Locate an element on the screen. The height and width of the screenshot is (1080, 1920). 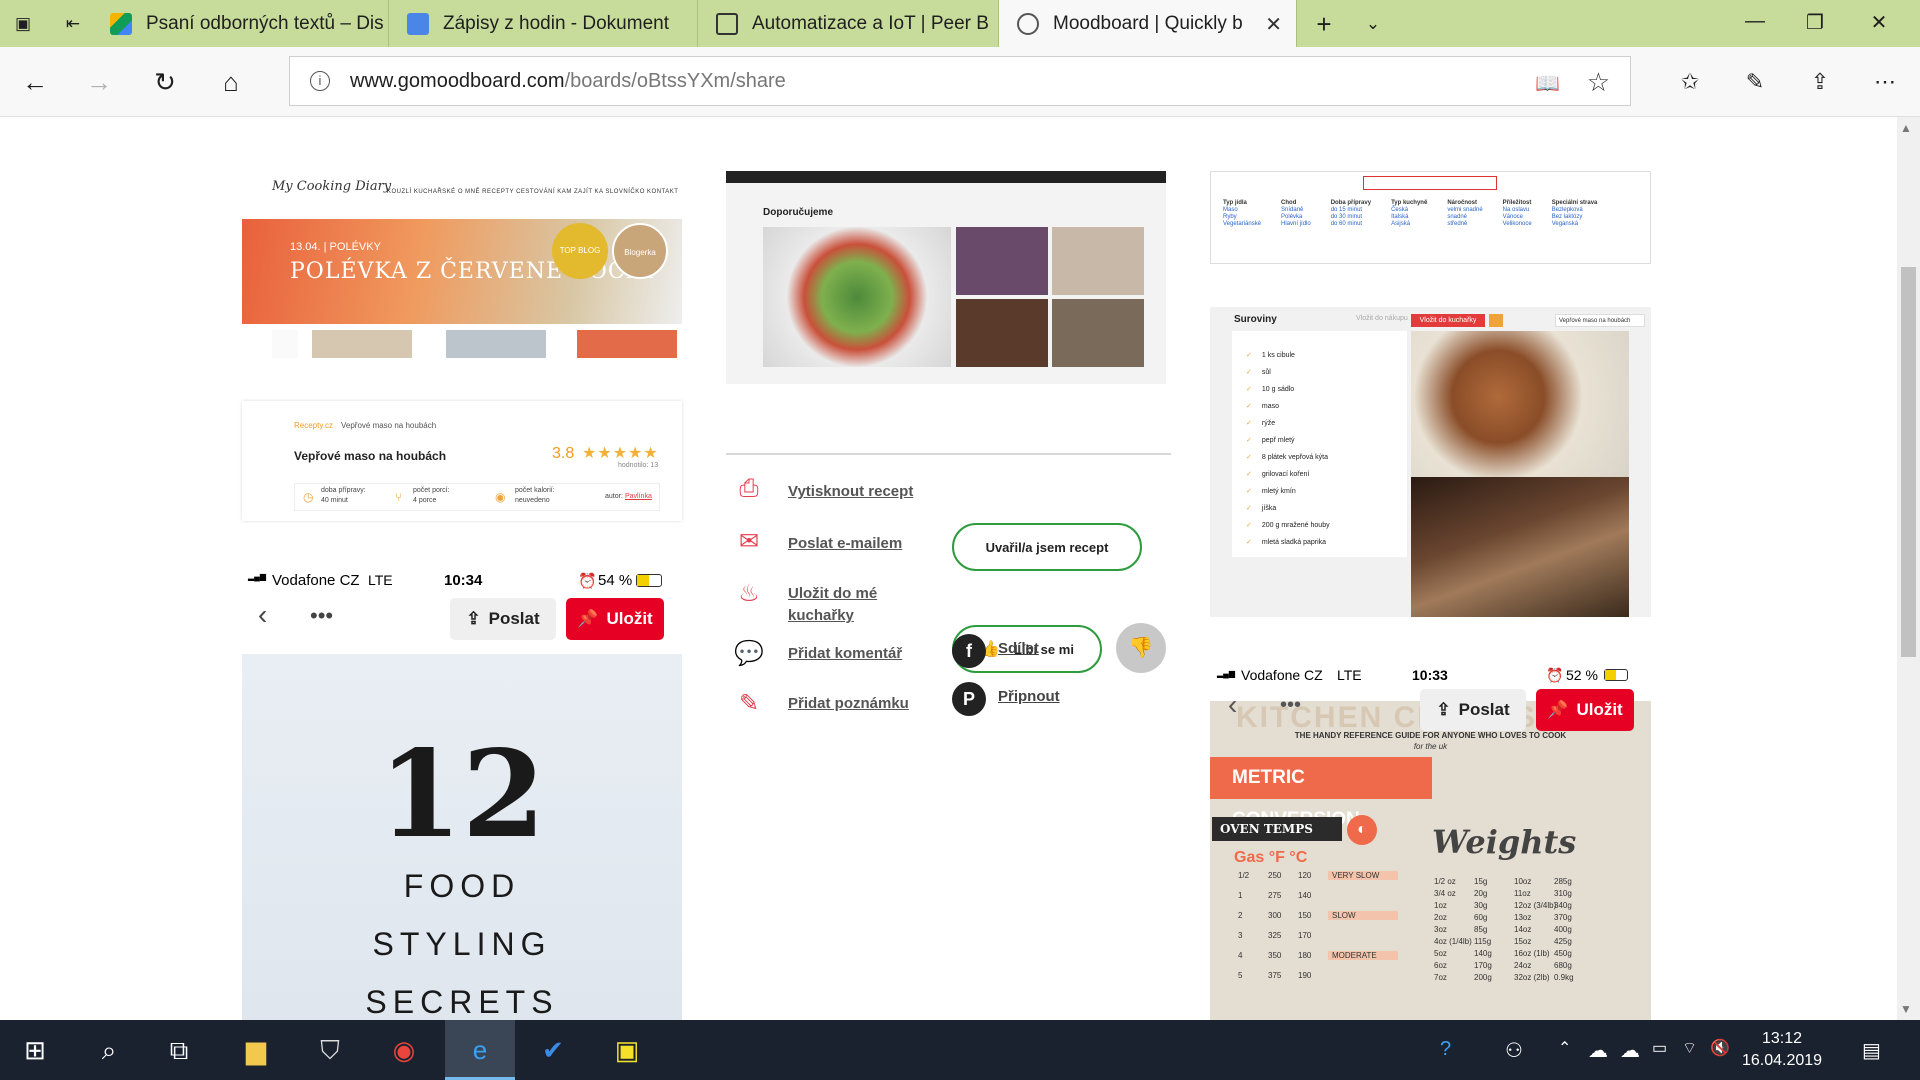
email-action: ✉ Poslat e-mailem is located at coordinates (836, 547).